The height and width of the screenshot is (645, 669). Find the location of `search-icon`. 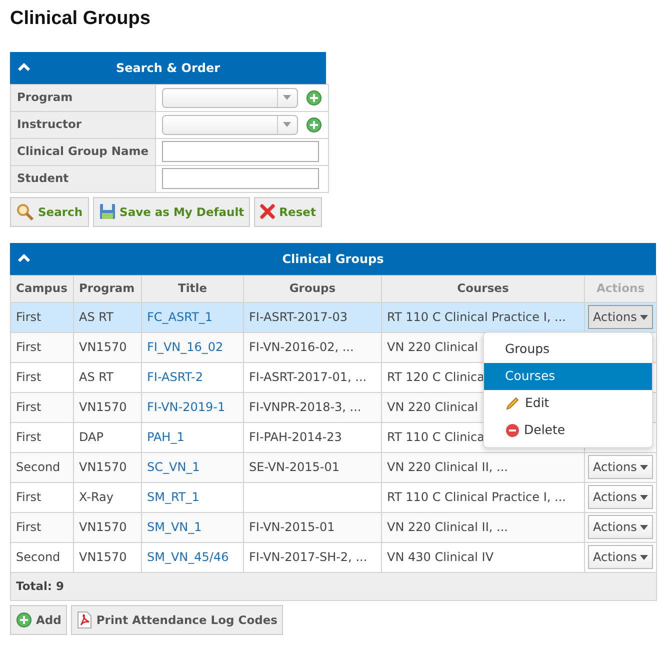

search-icon is located at coordinates (25, 211).